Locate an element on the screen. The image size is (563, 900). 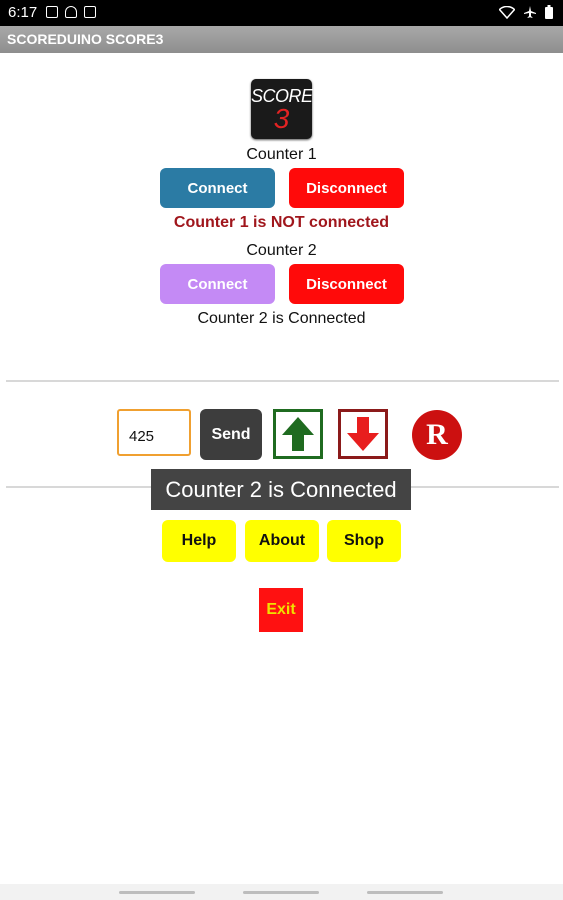
battery-icon is located at coordinates (549, 12).